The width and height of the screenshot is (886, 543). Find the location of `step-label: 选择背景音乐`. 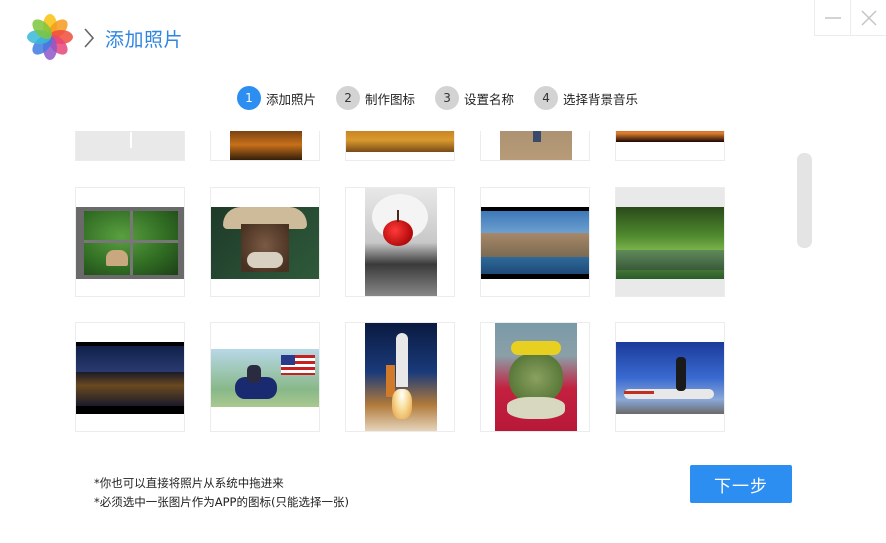

step-label: 选择背景音乐 is located at coordinates (601, 99).